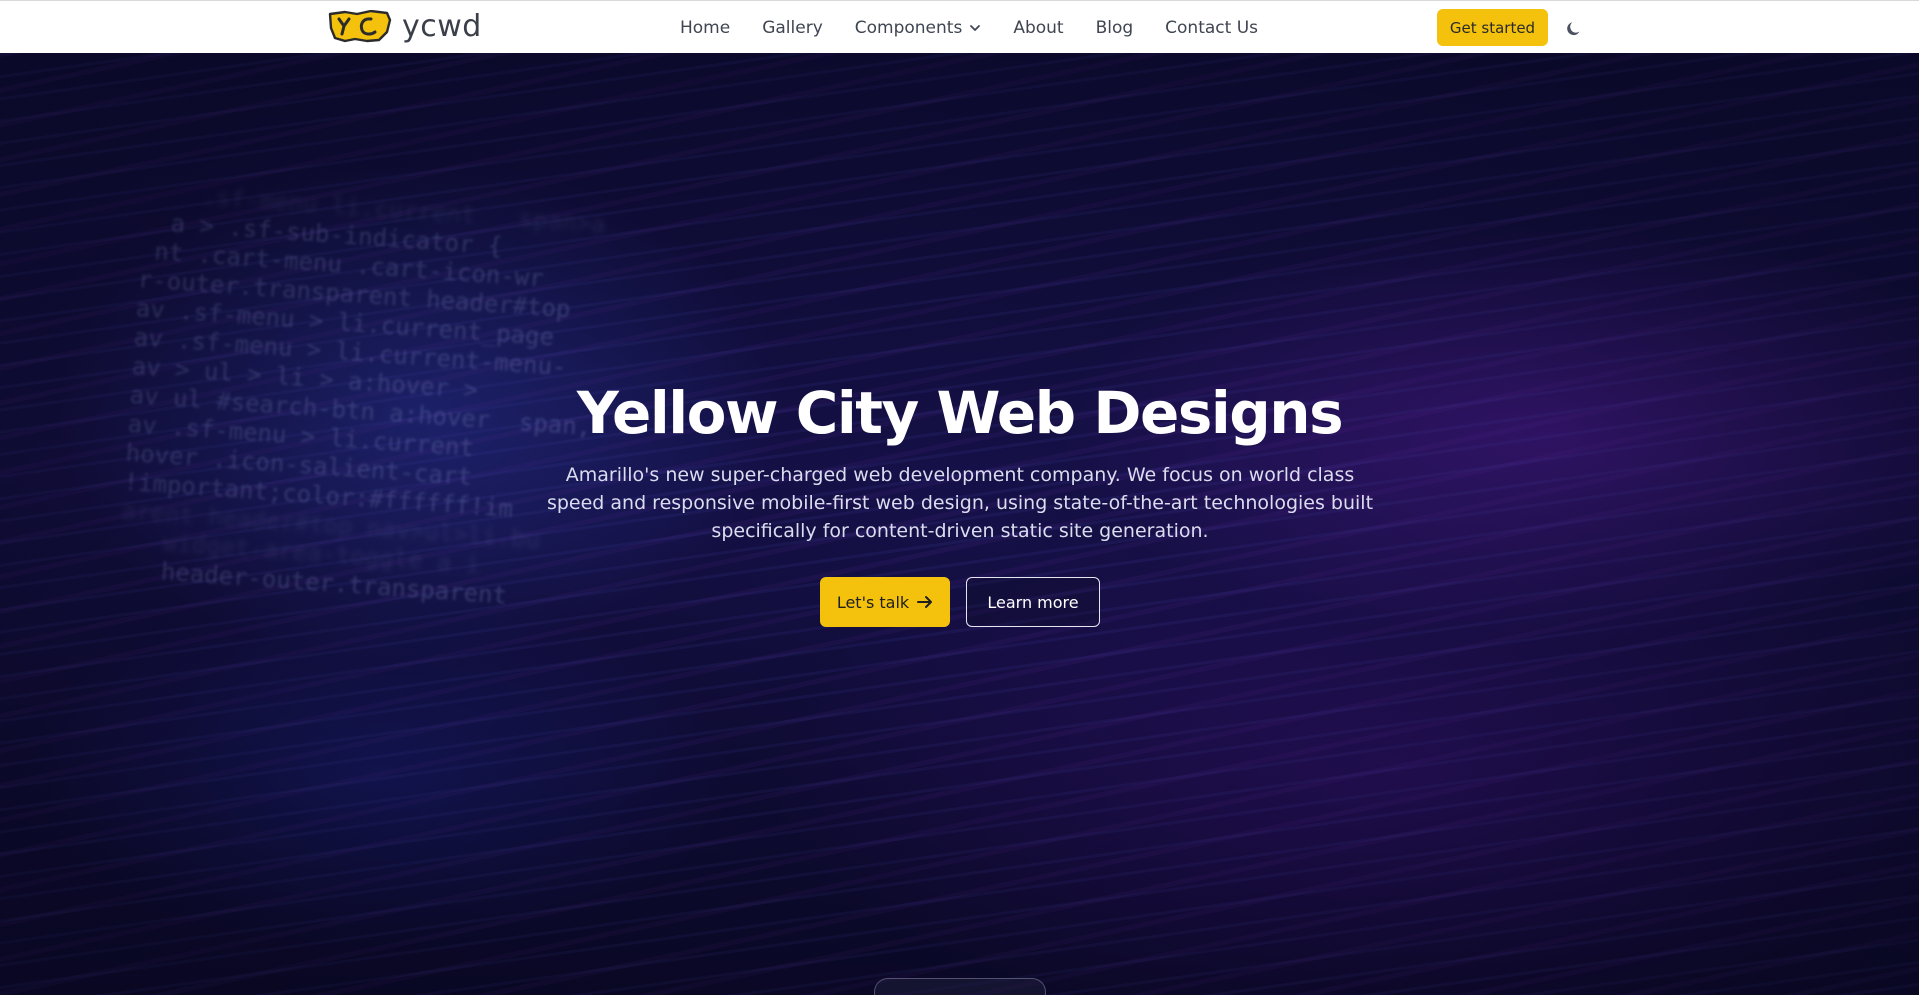  What do you see at coordinates (792, 28) in the screenshot?
I see `nav-gallery: Gallery` at bounding box center [792, 28].